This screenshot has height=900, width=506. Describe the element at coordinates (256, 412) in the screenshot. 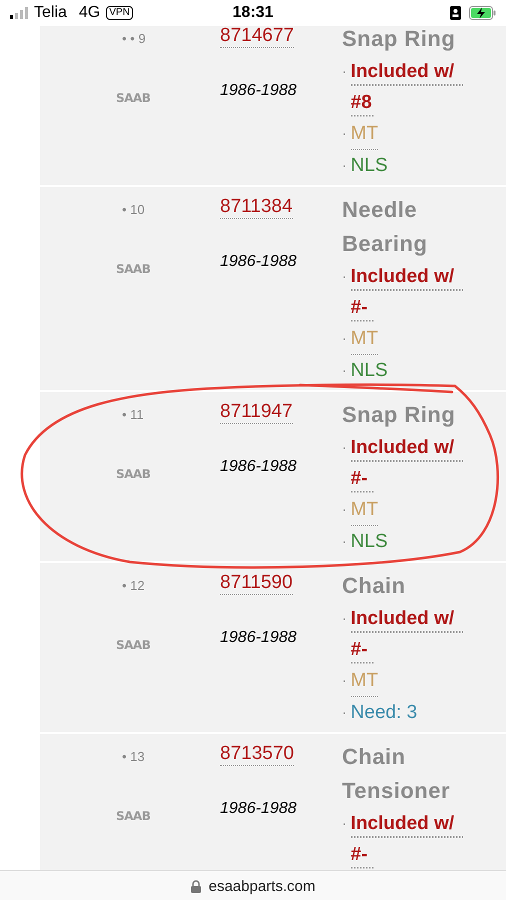

I see `part-number-link: 8711947` at that location.